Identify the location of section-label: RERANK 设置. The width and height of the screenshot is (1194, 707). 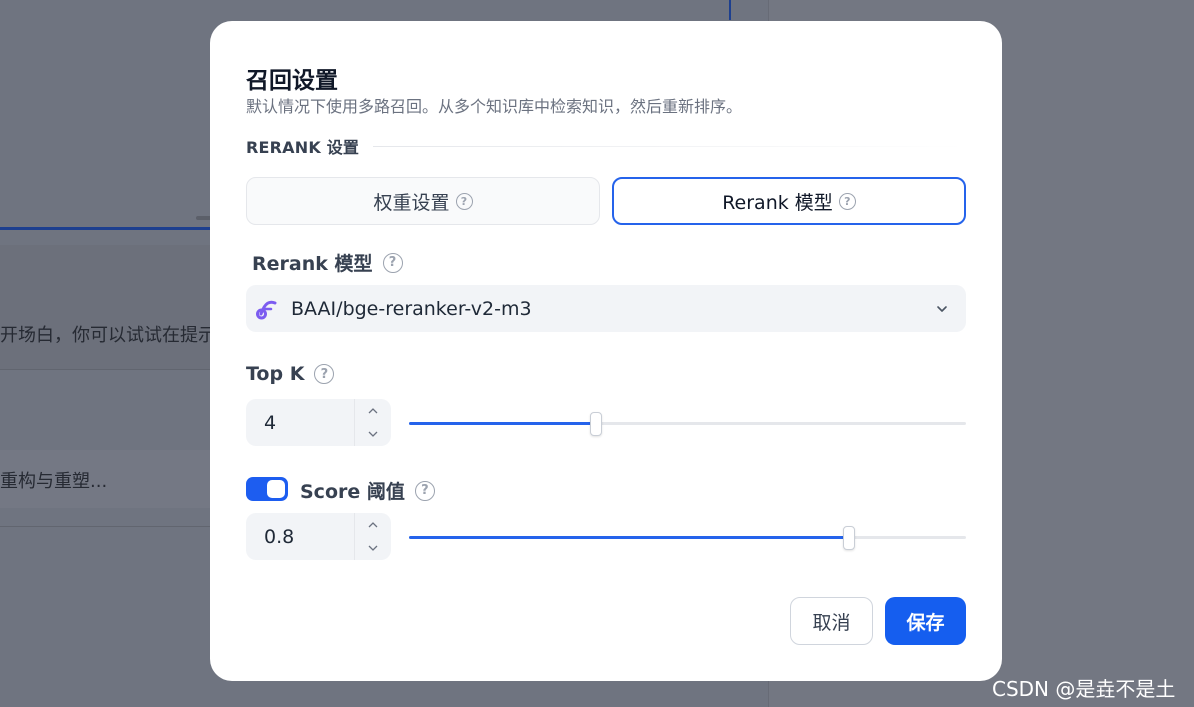
(303, 147).